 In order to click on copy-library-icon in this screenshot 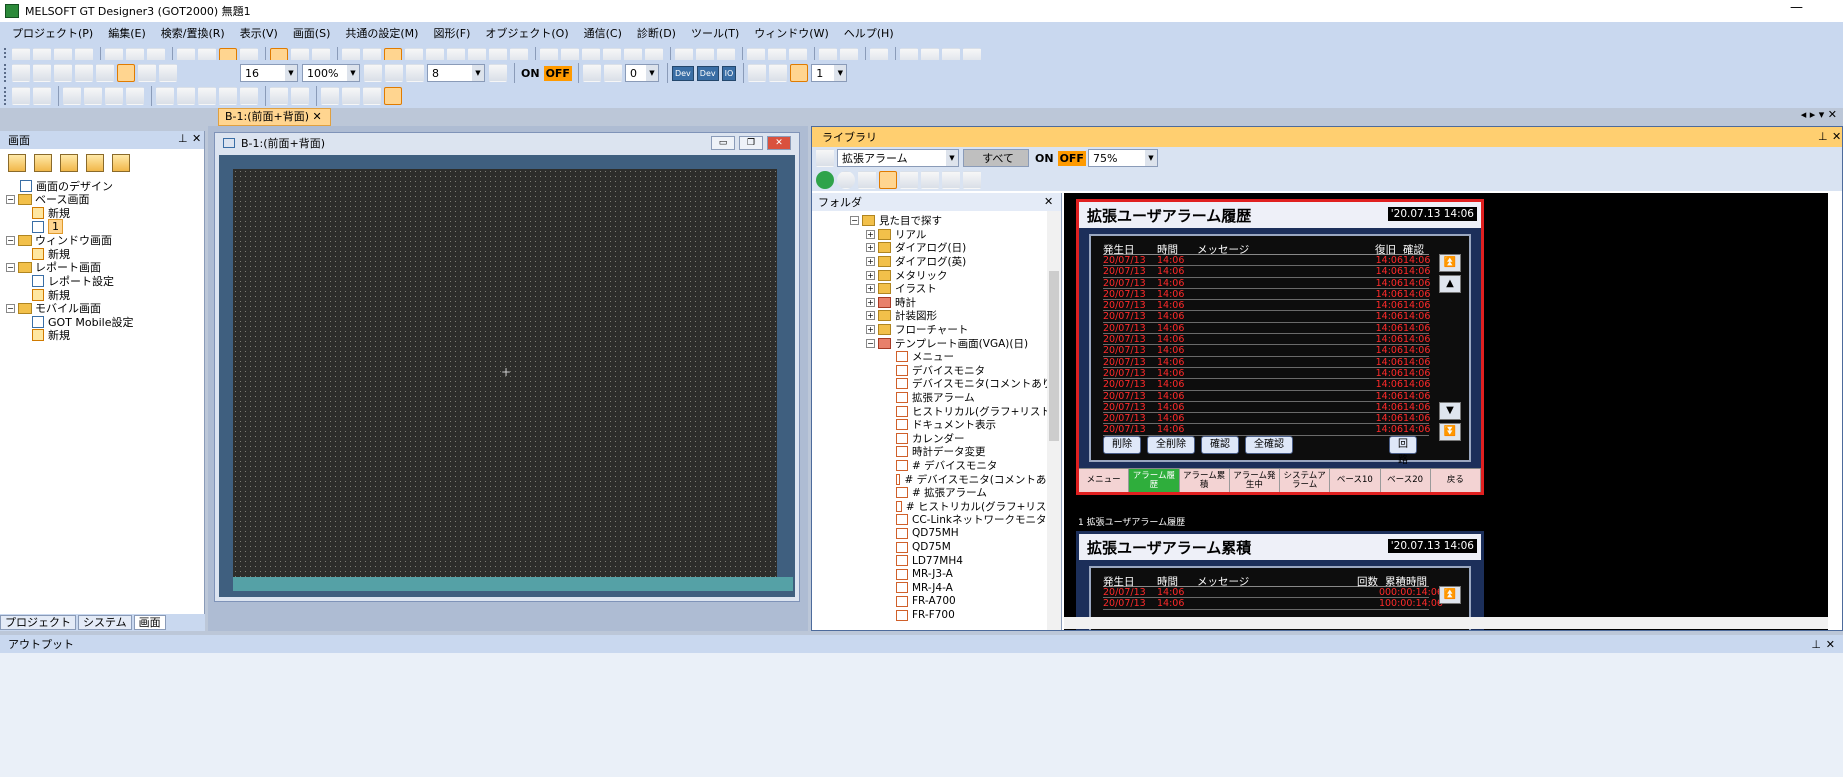, I will do `click(909, 180)`.